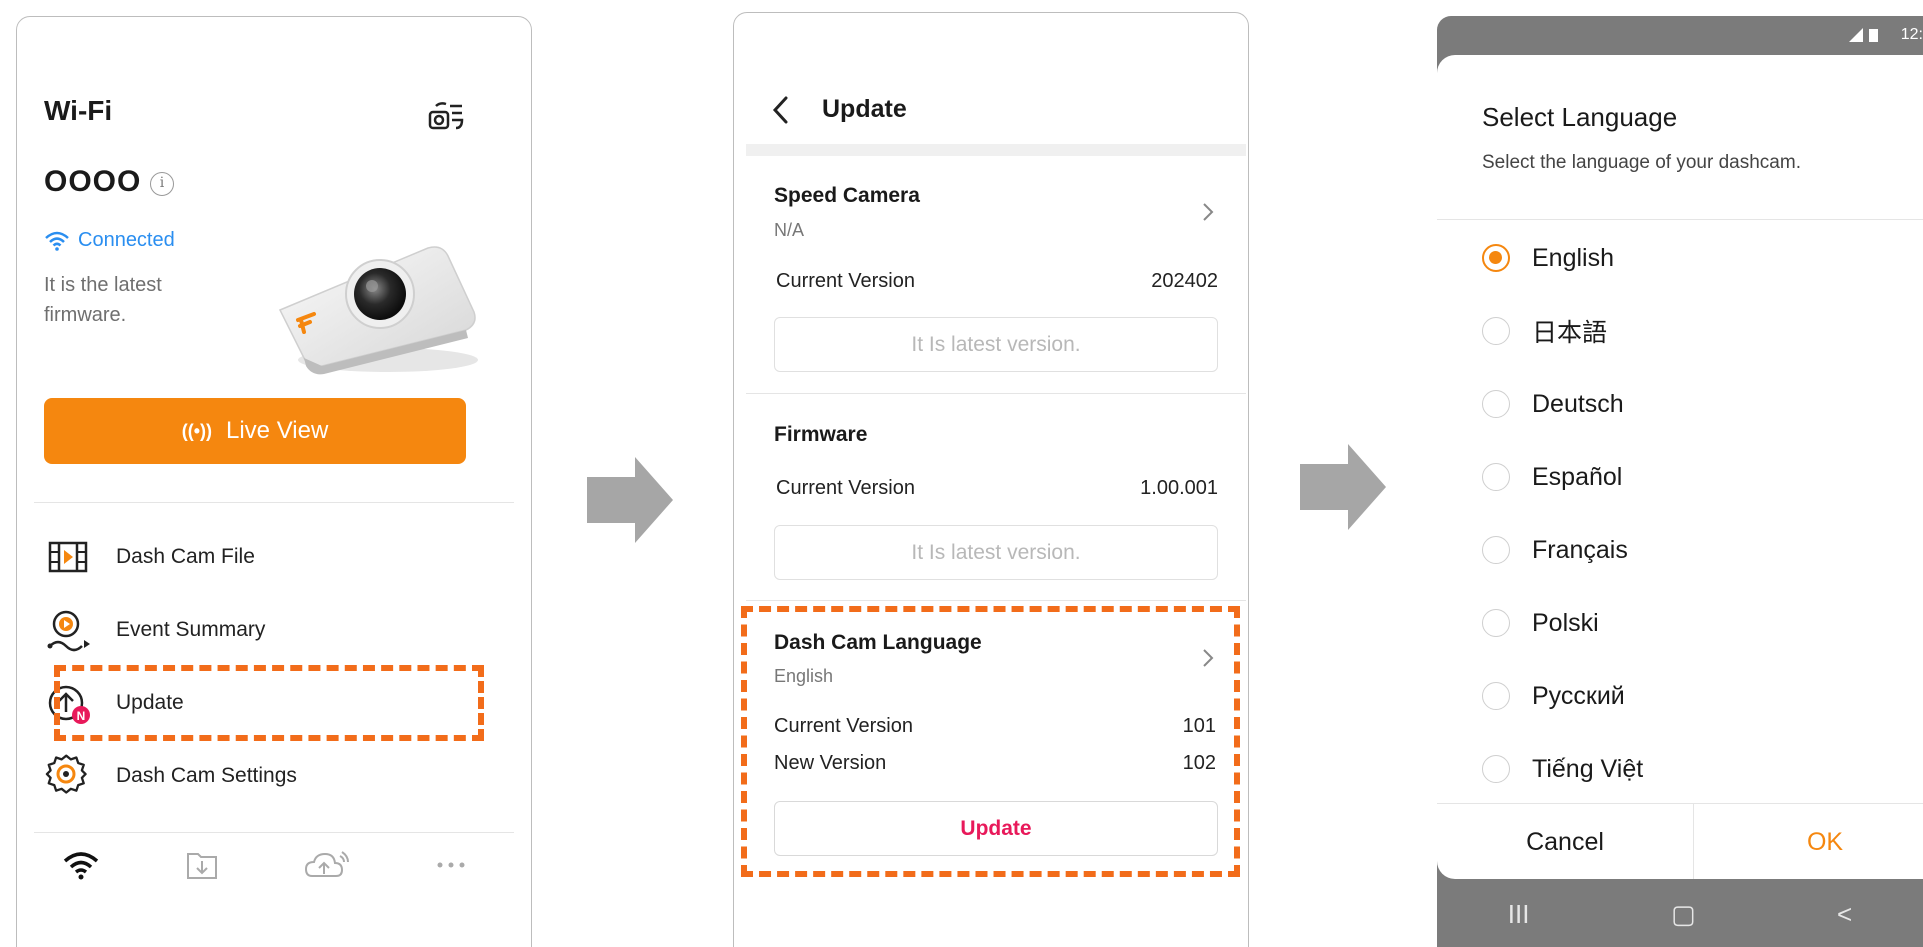 Image resolution: width=1923 pixels, height=947 pixels. What do you see at coordinates (1179, 488) in the screenshot?
I see `version-value: 1.00.001` at bounding box center [1179, 488].